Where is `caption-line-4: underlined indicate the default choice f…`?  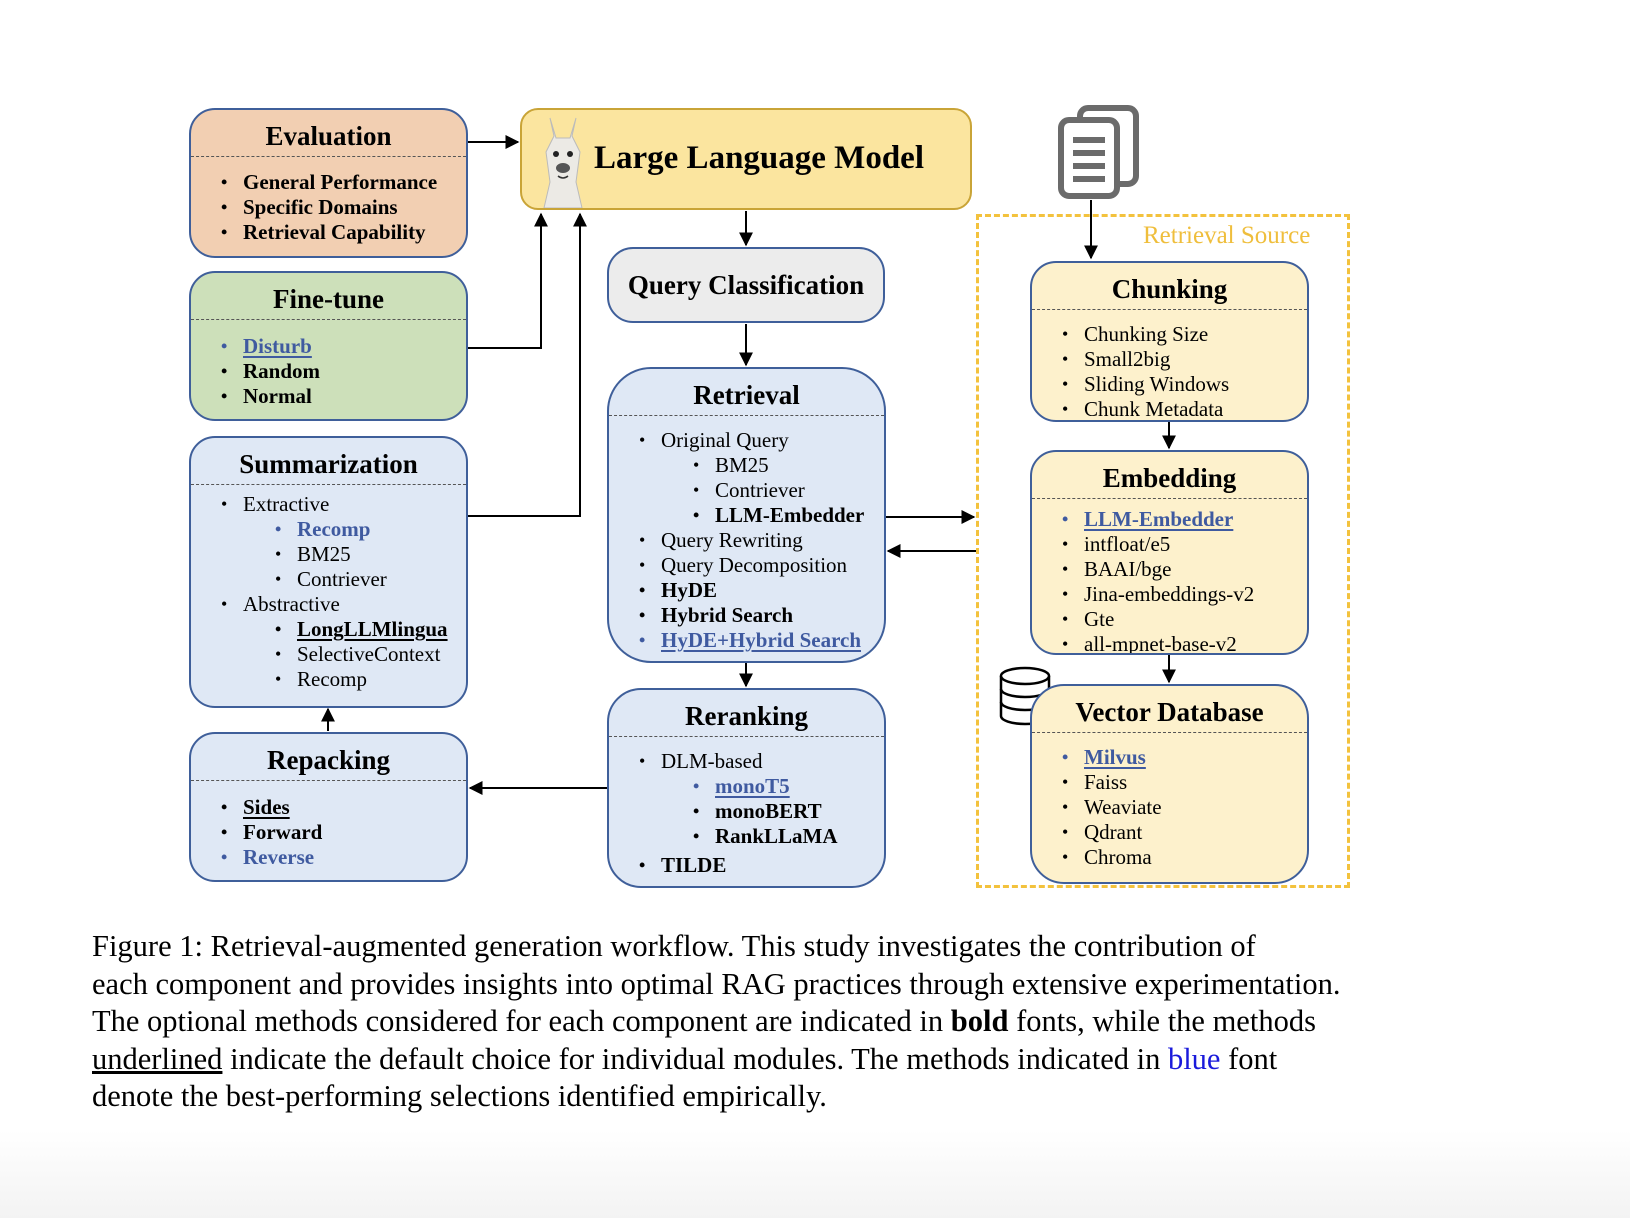 caption-line-4: underlined indicate the default choice f… is located at coordinates (685, 1058).